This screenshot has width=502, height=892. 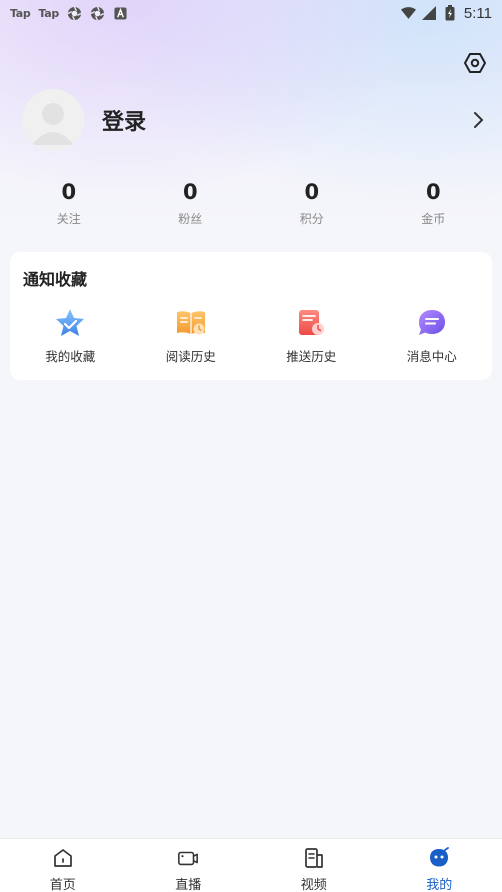 I want to click on tab-live: 直播, so click(x=189, y=865).